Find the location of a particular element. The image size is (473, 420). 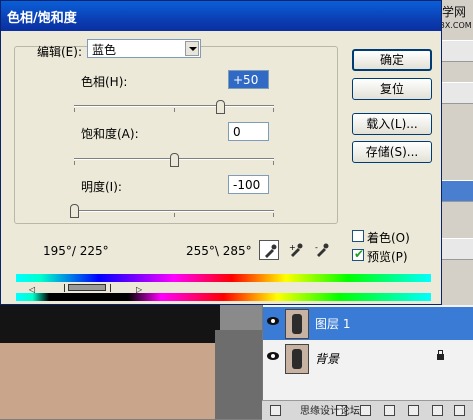

hue-slider-thumb is located at coordinates (220, 107).